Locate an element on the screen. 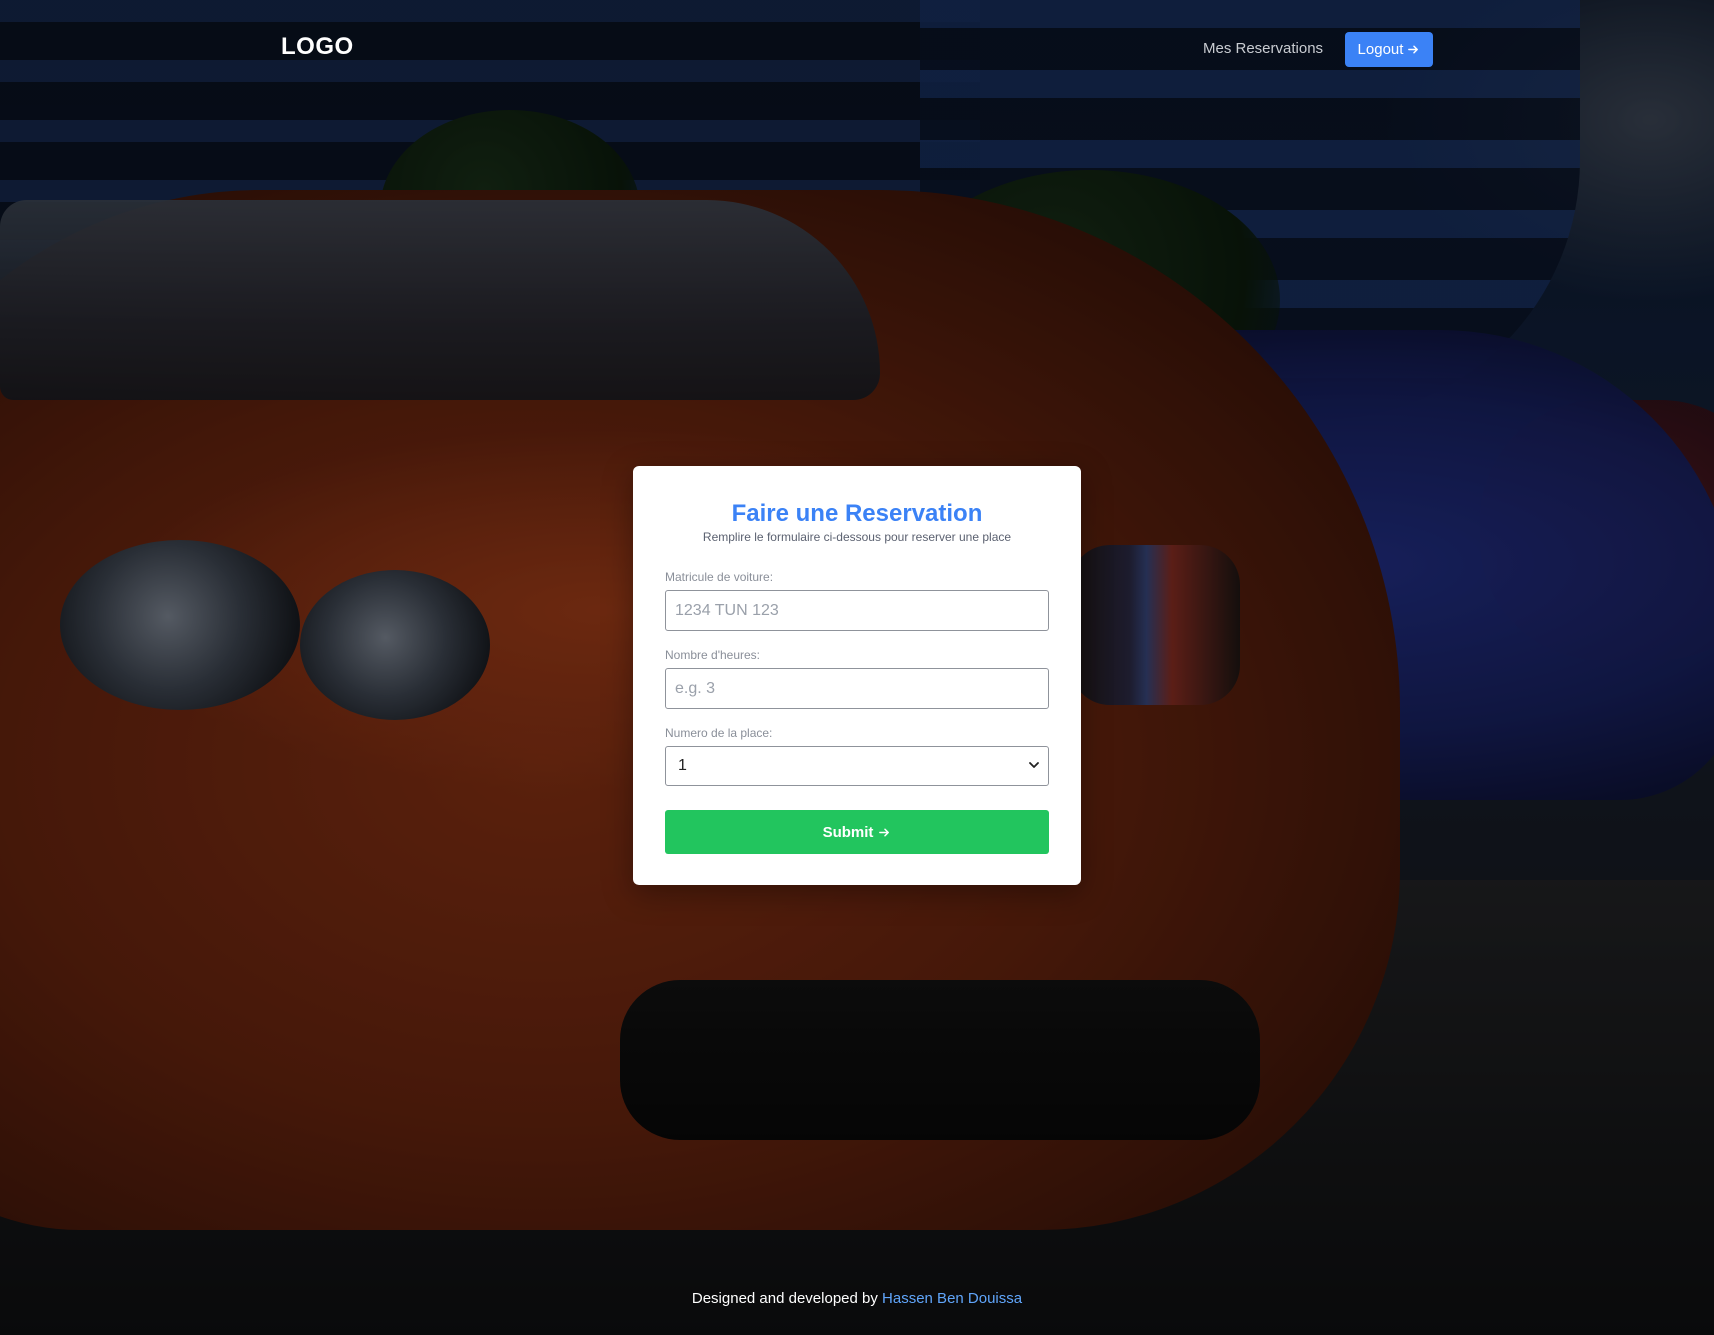 This screenshot has height=1335, width=1714. matricule-label: Matricule de voiture: is located at coordinates (719, 577).